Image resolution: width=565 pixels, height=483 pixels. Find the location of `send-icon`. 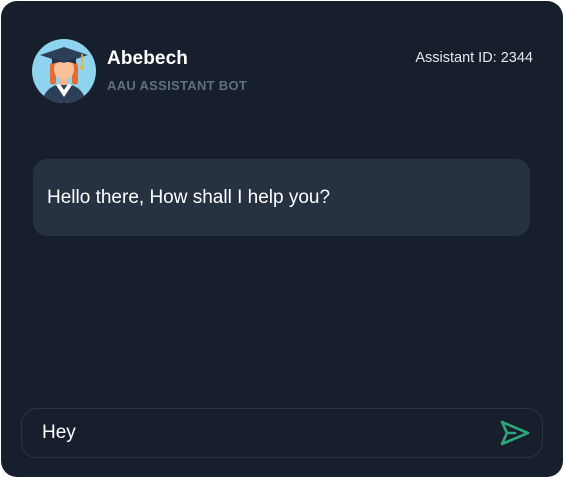

send-icon is located at coordinates (515, 433).